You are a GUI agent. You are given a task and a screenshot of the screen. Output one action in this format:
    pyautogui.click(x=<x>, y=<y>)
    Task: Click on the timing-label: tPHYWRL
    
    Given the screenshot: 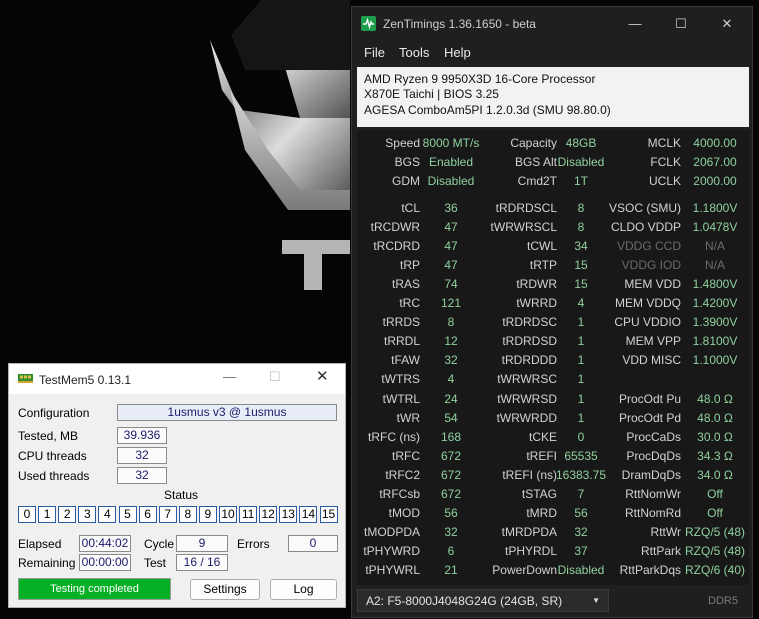 What is the action you would take?
    pyautogui.click(x=392, y=570)
    